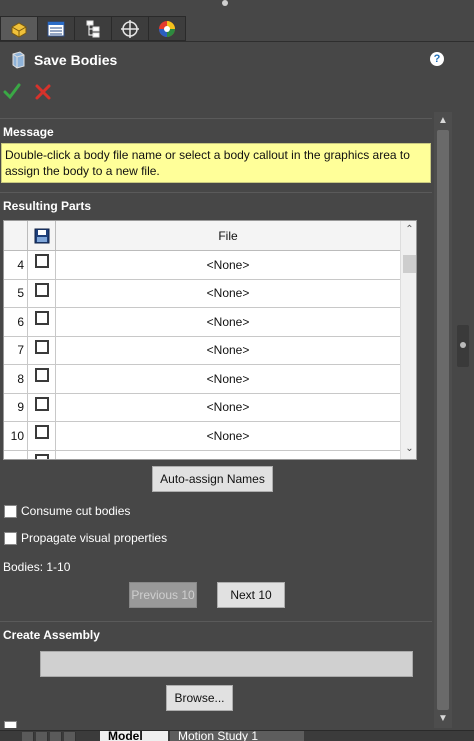 This screenshot has width=474, height=741. What do you see at coordinates (225, 3) in the screenshot?
I see `collapse-grip` at bounding box center [225, 3].